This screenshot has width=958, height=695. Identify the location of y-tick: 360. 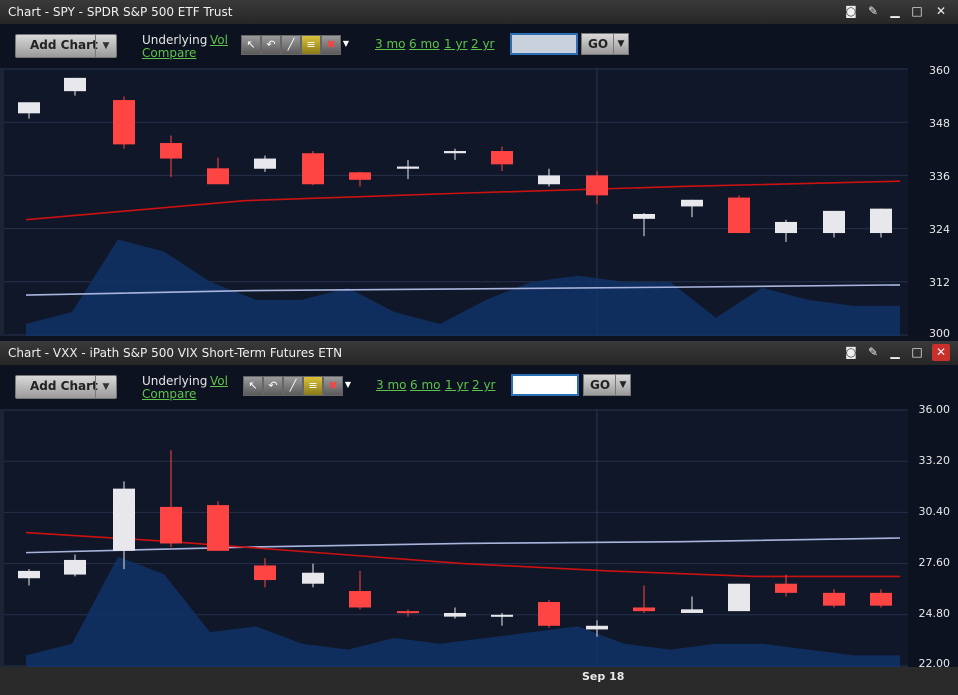
(939, 70).